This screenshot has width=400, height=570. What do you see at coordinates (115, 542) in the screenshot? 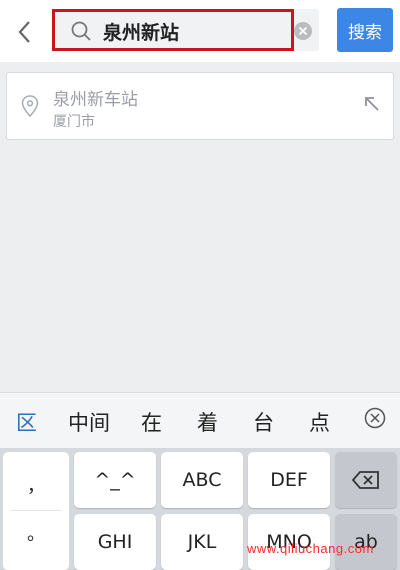
I see `key-ghi: GHI` at bounding box center [115, 542].